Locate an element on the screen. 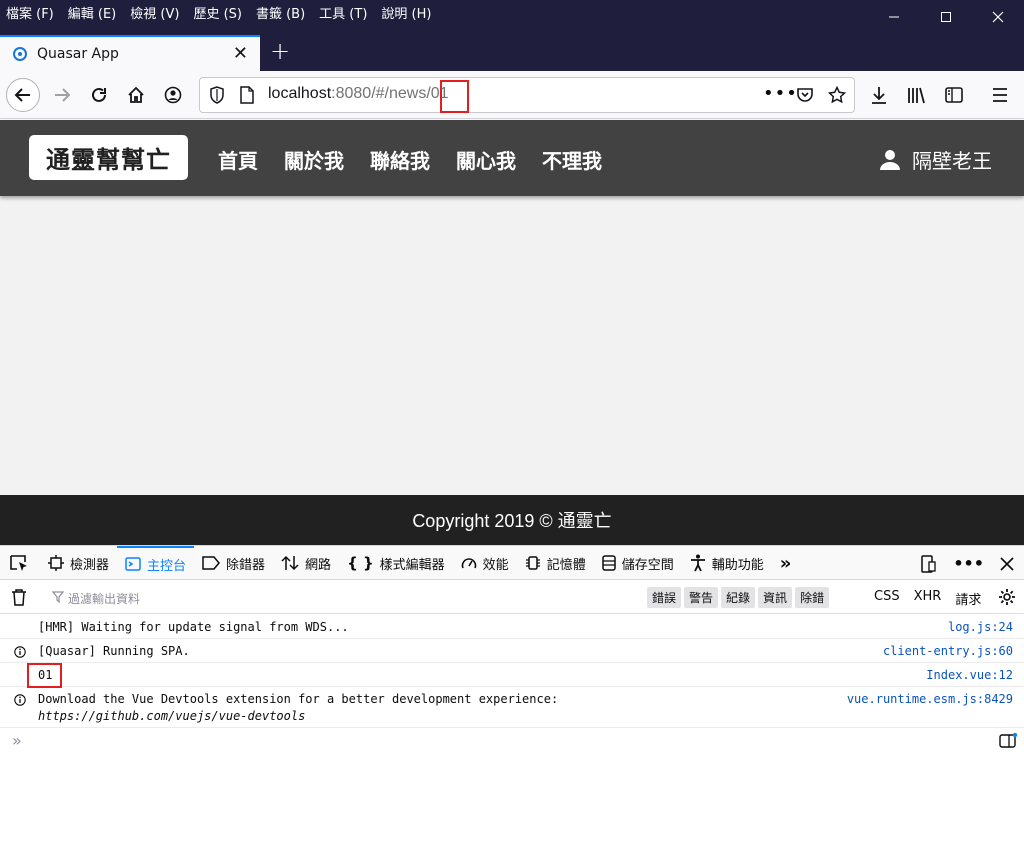  trash-icon is located at coordinates (19, 597).